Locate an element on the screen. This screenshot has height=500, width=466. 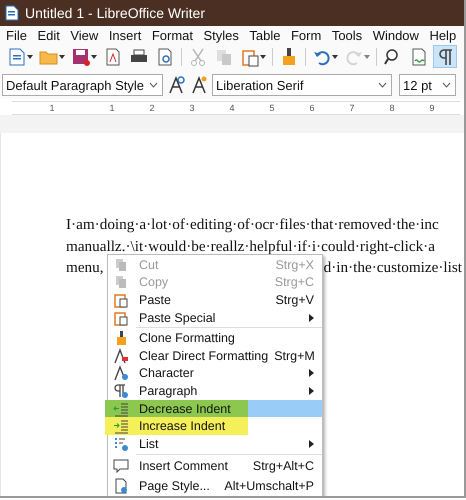
ruler-number: 6 is located at coordinates (312, 108).